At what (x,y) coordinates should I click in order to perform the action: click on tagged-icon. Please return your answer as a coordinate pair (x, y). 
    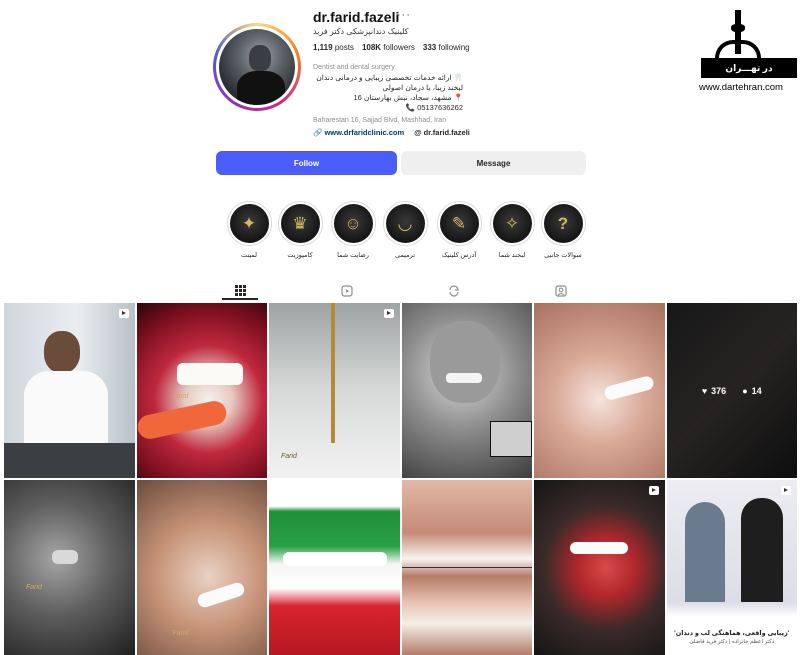
    Looking at the image, I should click on (561, 291).